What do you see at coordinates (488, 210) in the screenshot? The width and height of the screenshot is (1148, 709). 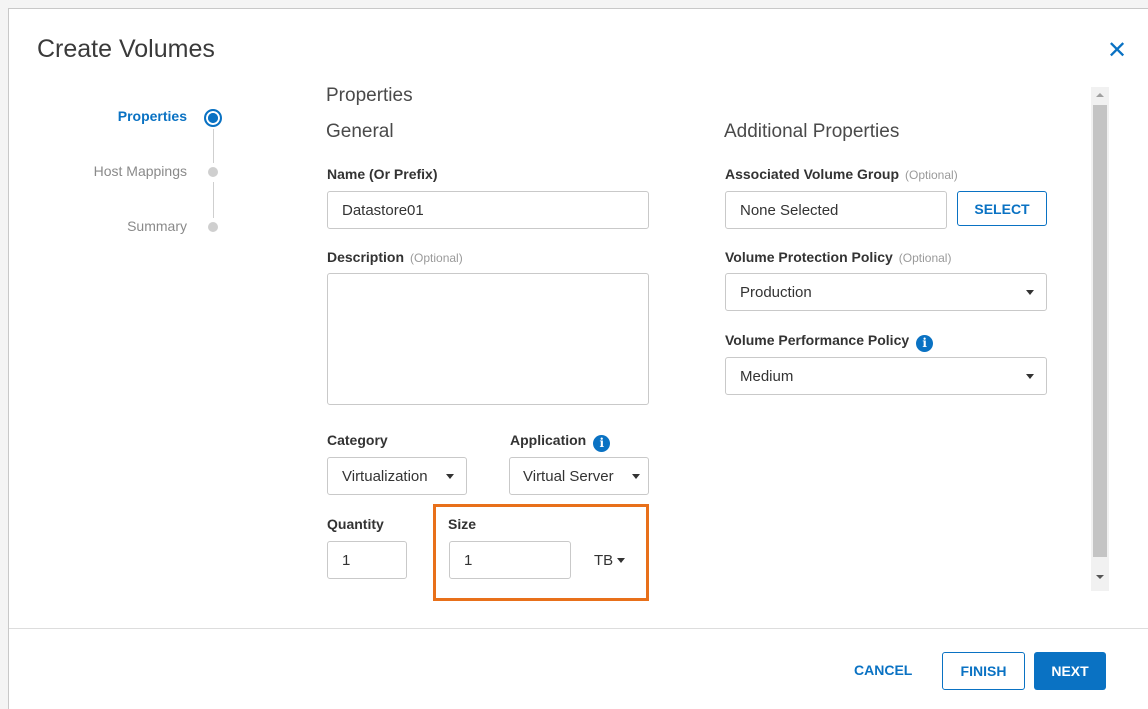 I see `name-input: Datastore01` at bounding box center [488, 210].